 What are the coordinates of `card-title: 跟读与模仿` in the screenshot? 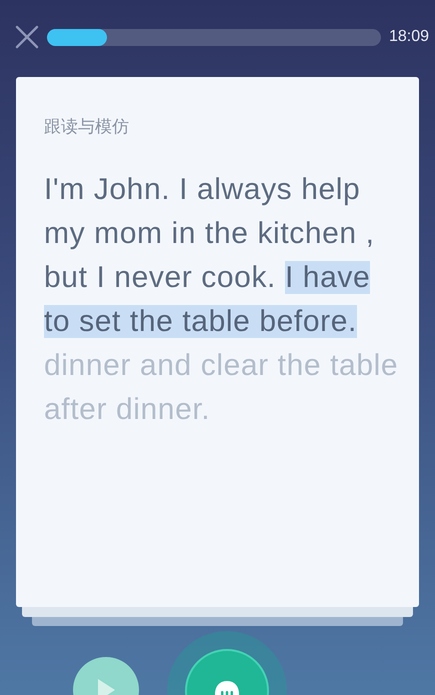 It's located at (87, 127).